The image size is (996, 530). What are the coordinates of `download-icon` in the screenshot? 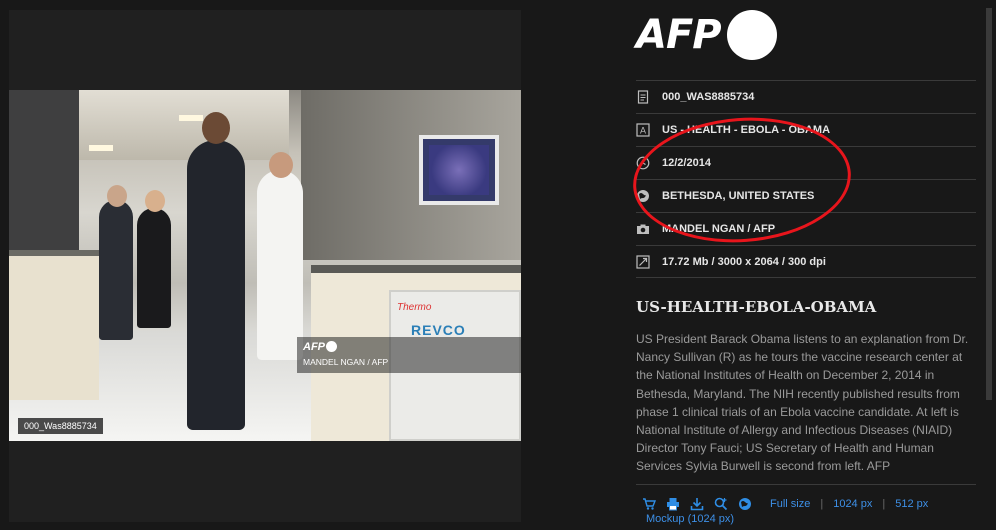 It's located at (697, 504).